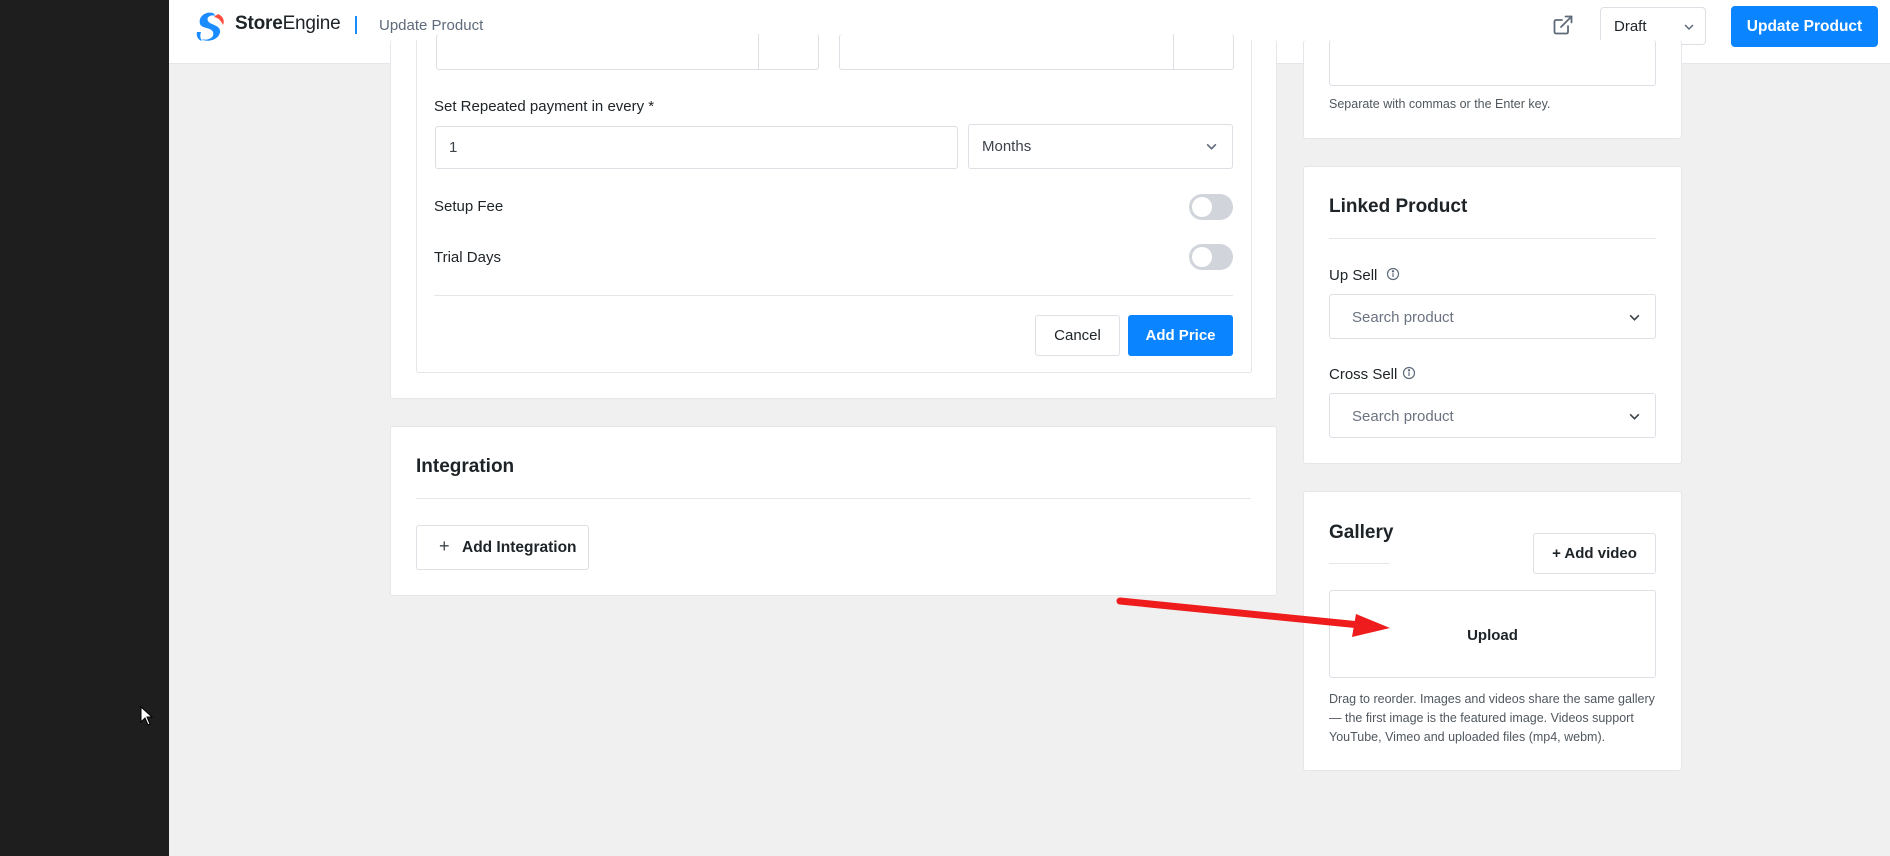 The image size is (1890, 856). Describe the element at coordinates (833, 498) in the screenshot. I see `integration-divider` at that location.